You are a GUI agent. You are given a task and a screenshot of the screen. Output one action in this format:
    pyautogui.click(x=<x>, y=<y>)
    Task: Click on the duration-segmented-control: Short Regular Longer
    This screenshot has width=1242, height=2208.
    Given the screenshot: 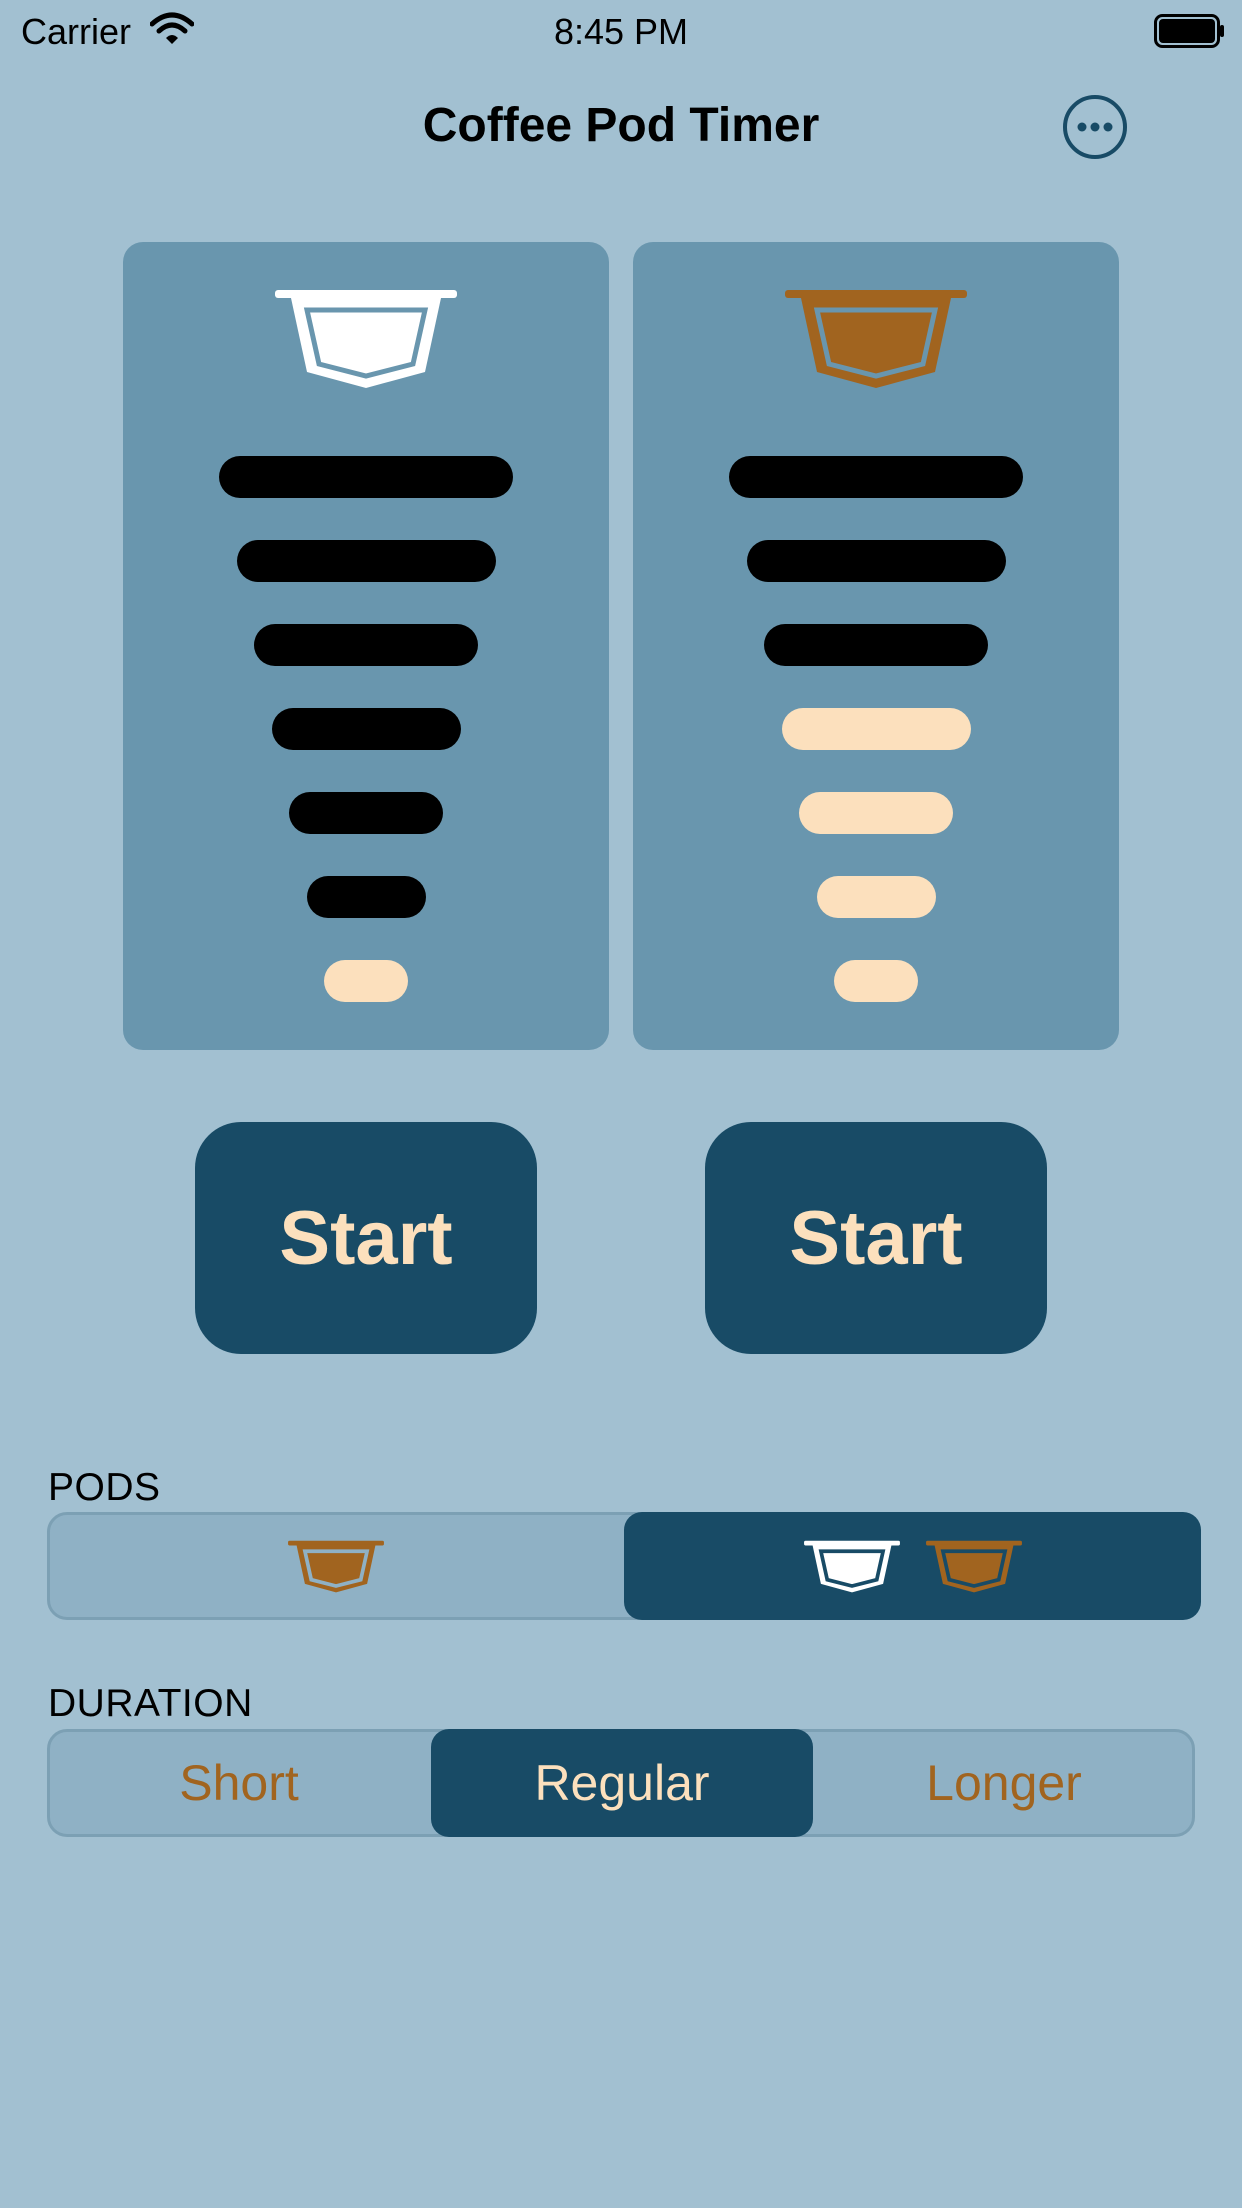 What is the action you would take?
    pyautogui.click(x=621, y=1783)
    